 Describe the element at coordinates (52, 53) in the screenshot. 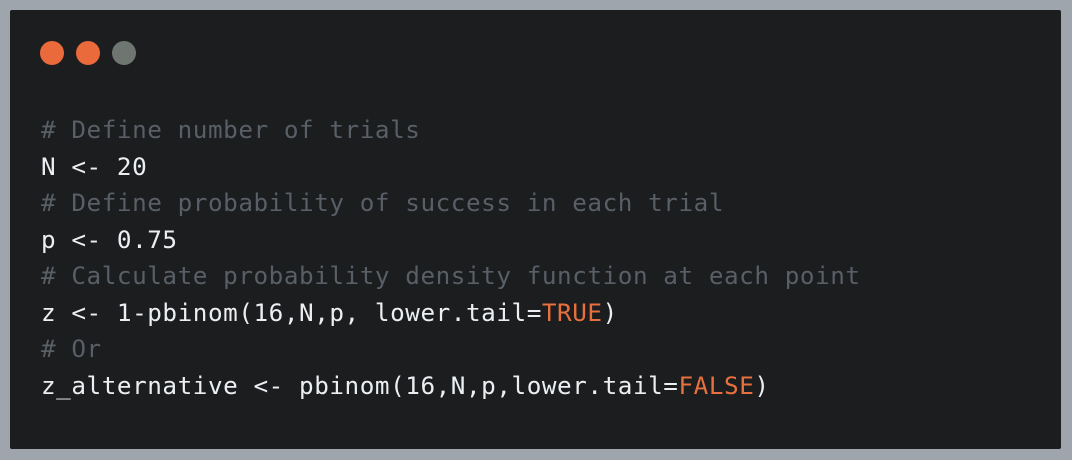

I see `close-button` at that location.